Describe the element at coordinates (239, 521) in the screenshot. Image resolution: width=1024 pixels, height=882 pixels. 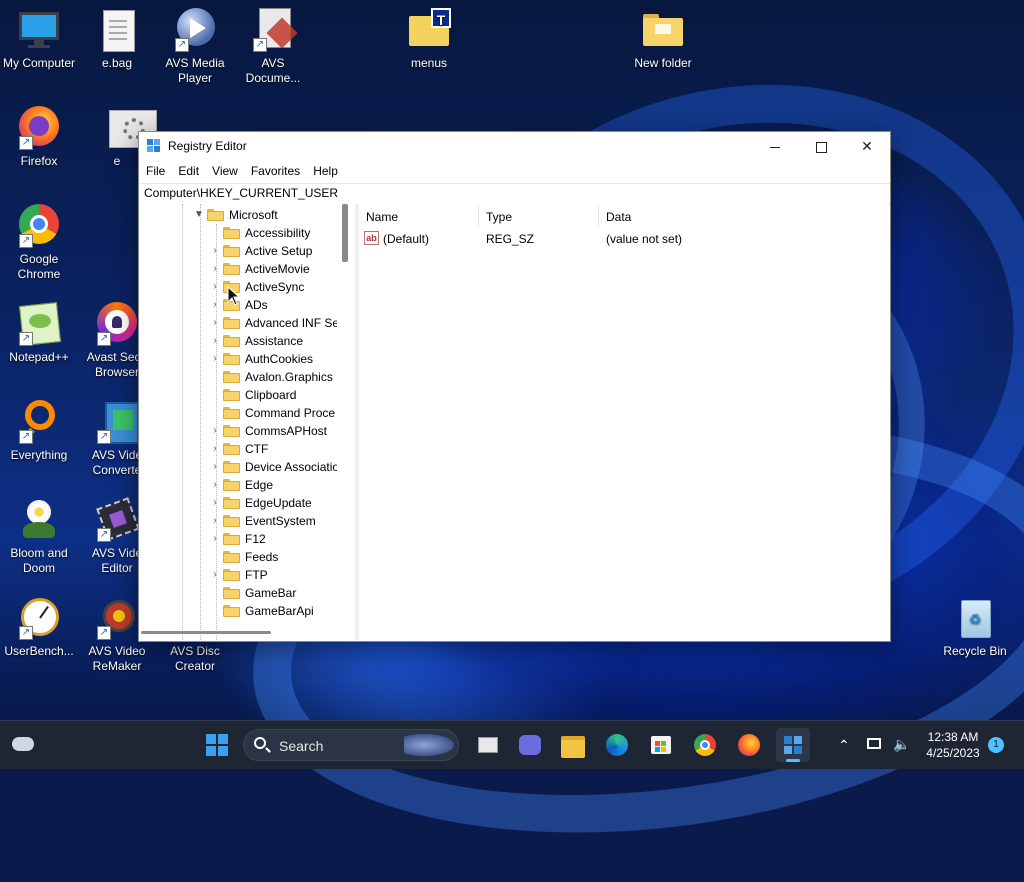
I see `tree-item: › EventSystem` at that location.